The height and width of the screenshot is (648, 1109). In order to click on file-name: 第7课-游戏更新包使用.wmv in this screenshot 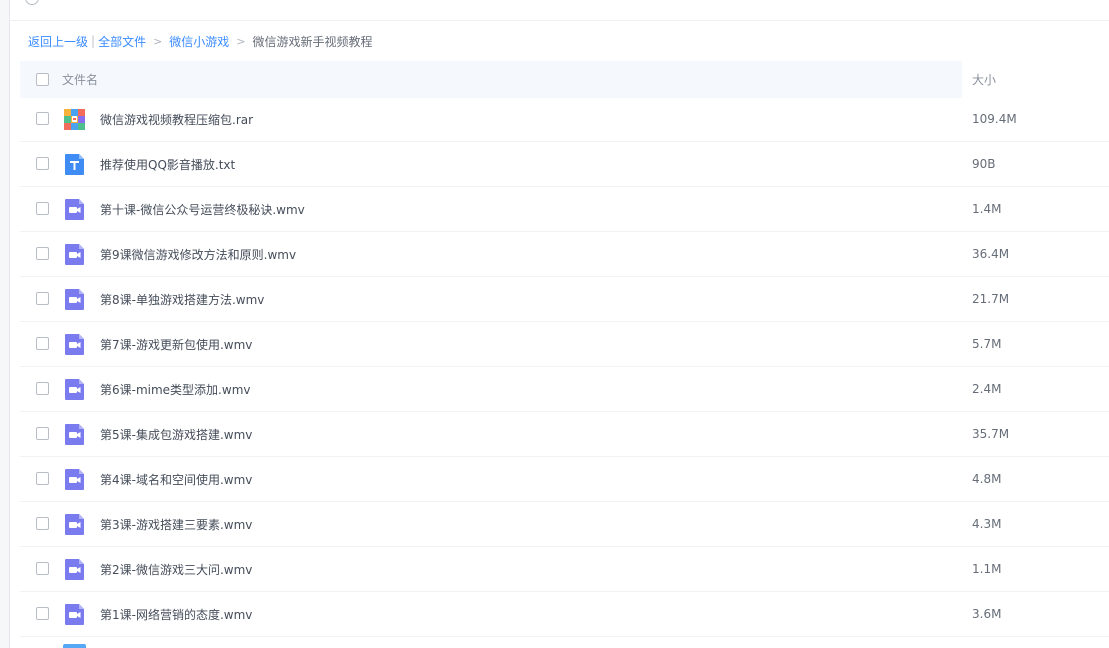, I will do `click(176, 344)`.